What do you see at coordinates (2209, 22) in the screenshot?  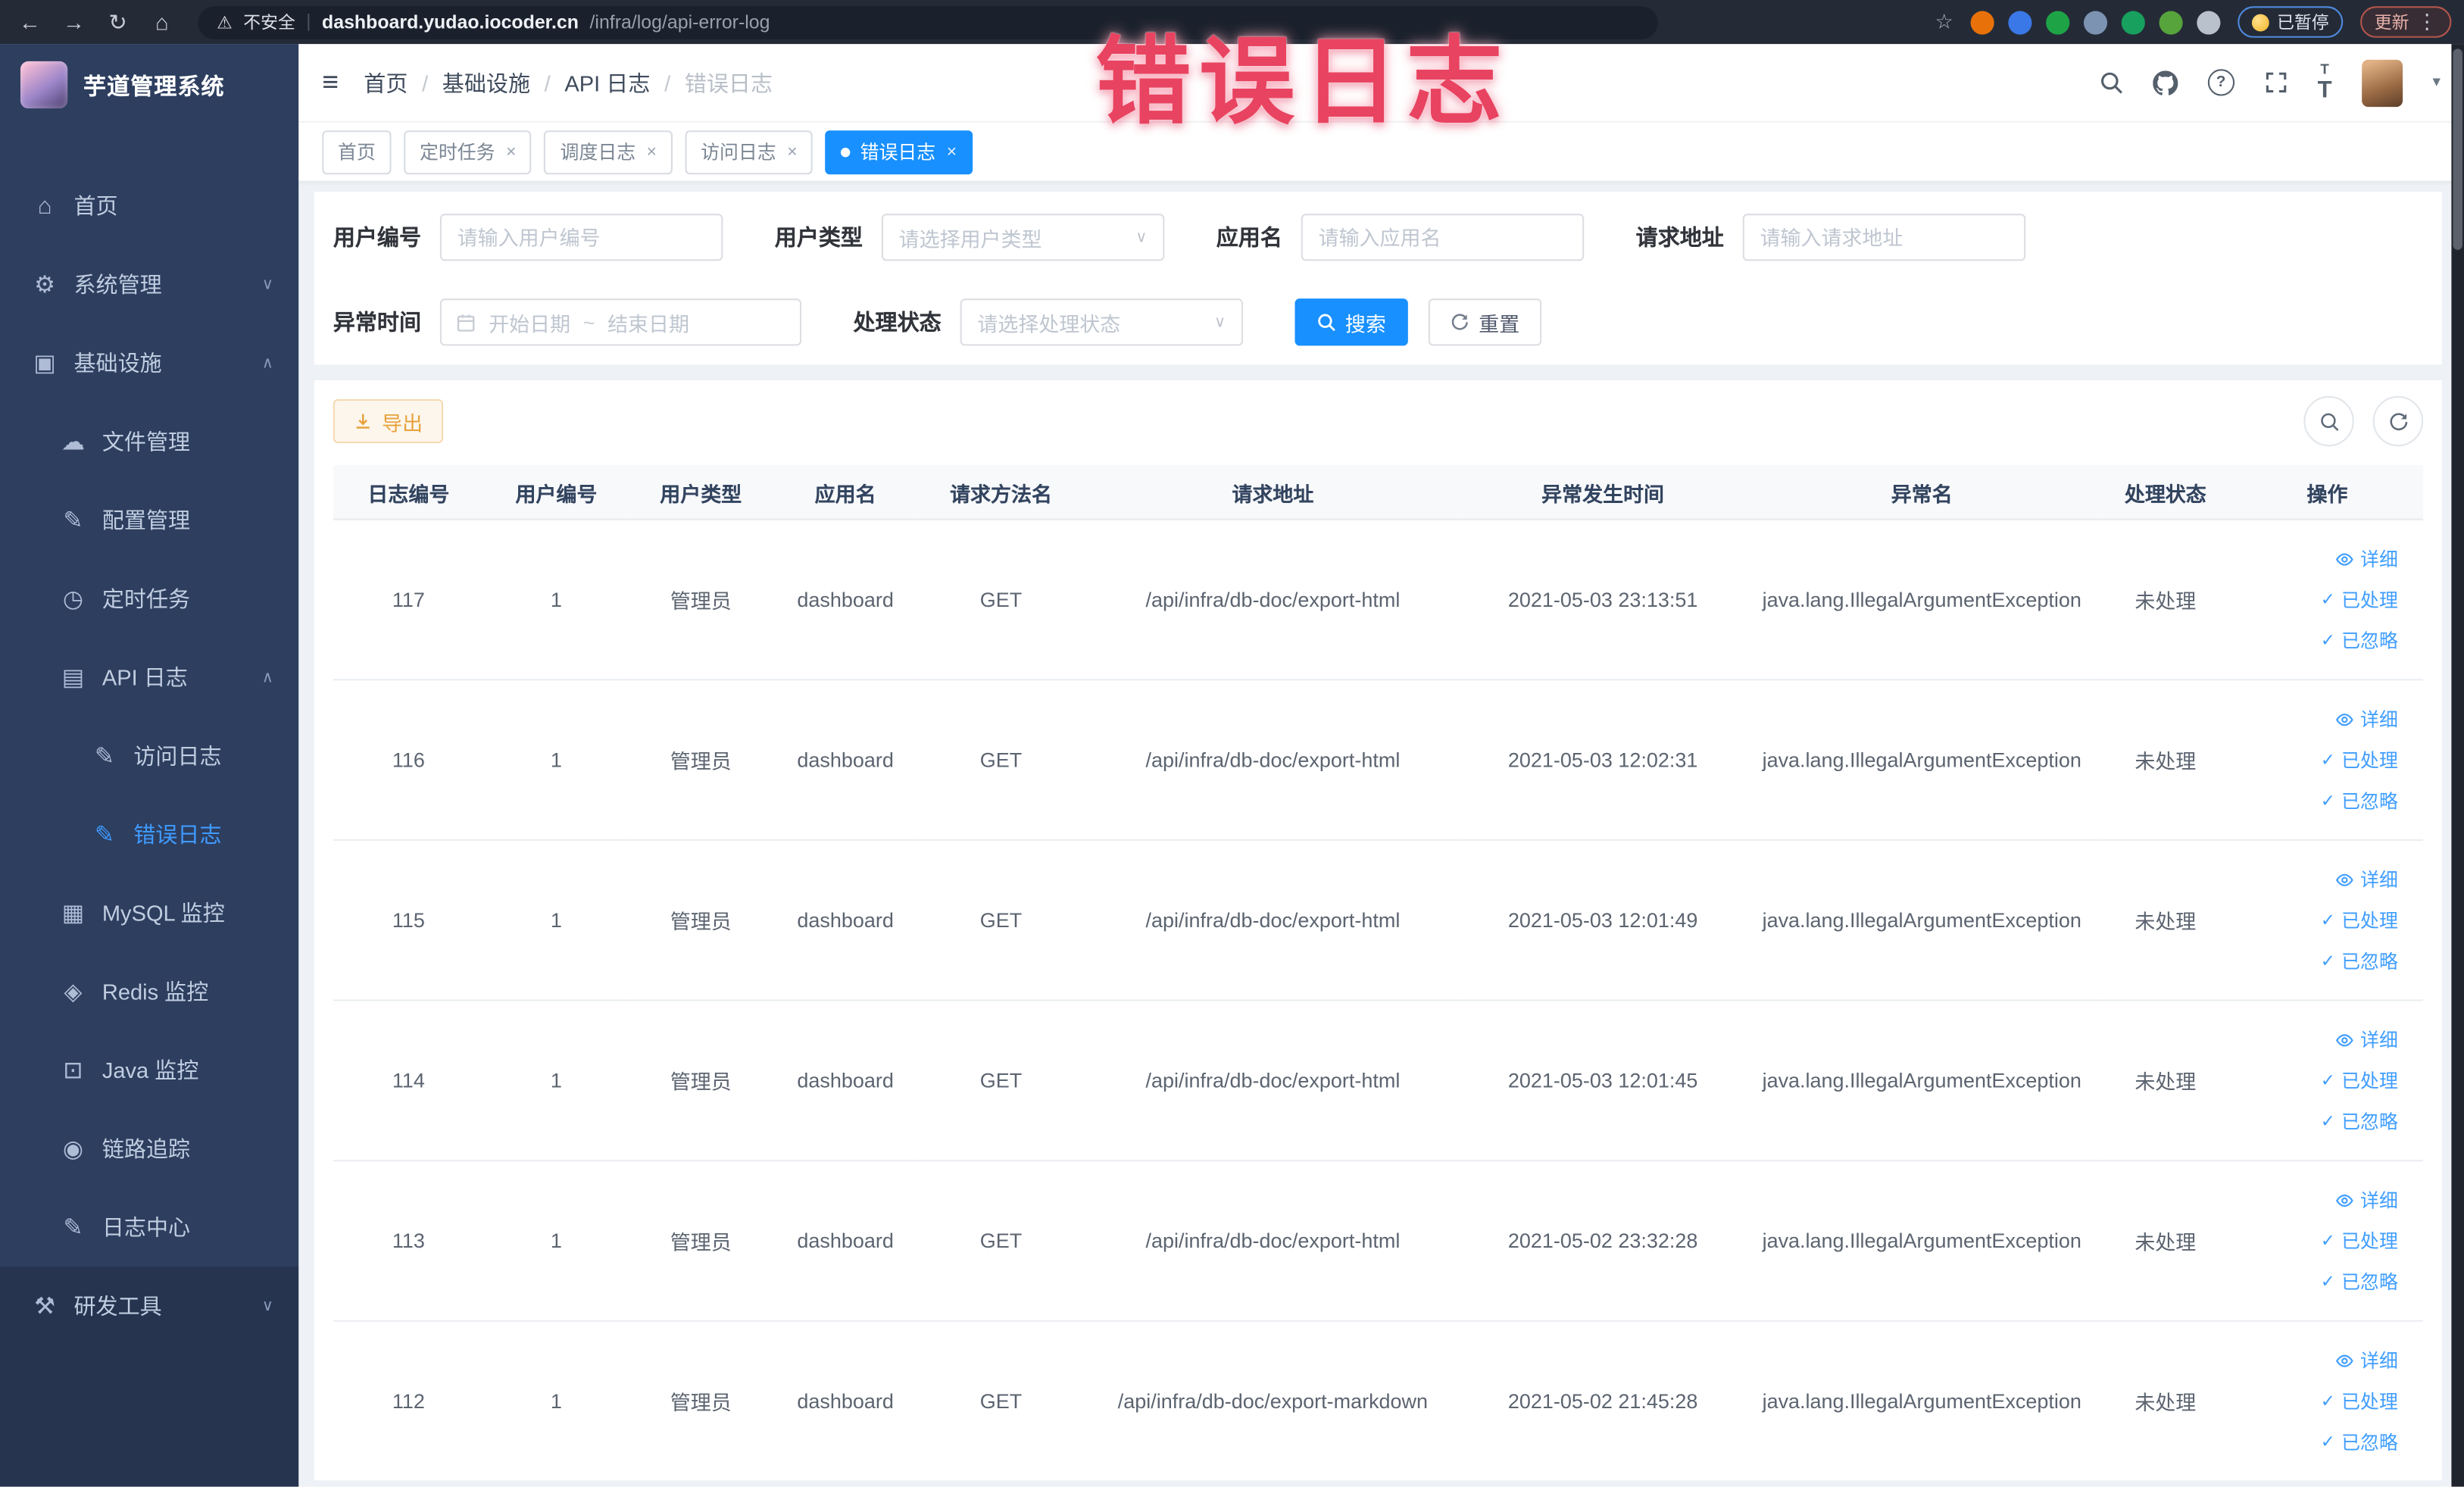 I see `extension-puzzle-icon` at bounding box center [2209, 22].